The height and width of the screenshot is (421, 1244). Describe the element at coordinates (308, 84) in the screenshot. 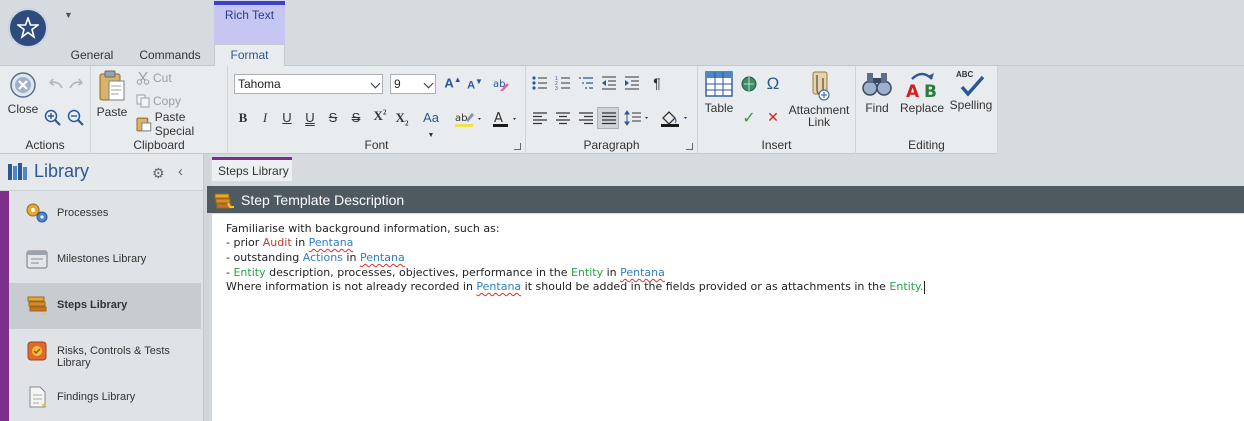

I see `font-name-select: Tahoma` at that location.